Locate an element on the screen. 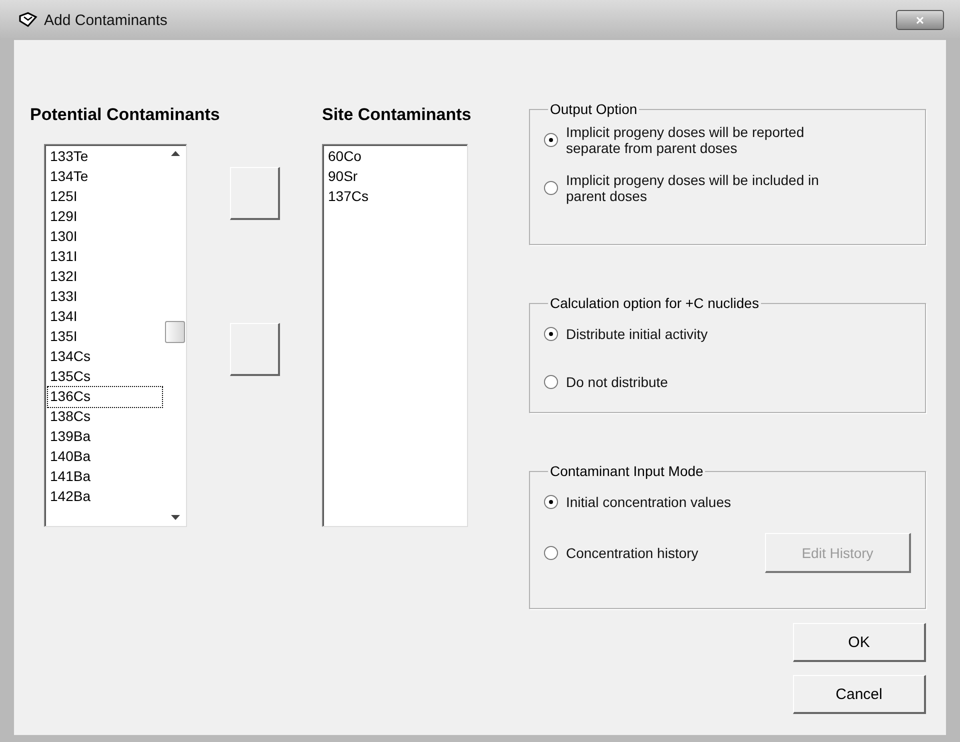 This screenshot has height=742, width=960. potential-list: 133Te 134Te 125I 129I 130I 131I 132I 133I 134I 135I 134Cs 135Cs 136Cs 138Cs 139Ba 140Ba 141Ba 142Ba is located at coordinates (115, 335).